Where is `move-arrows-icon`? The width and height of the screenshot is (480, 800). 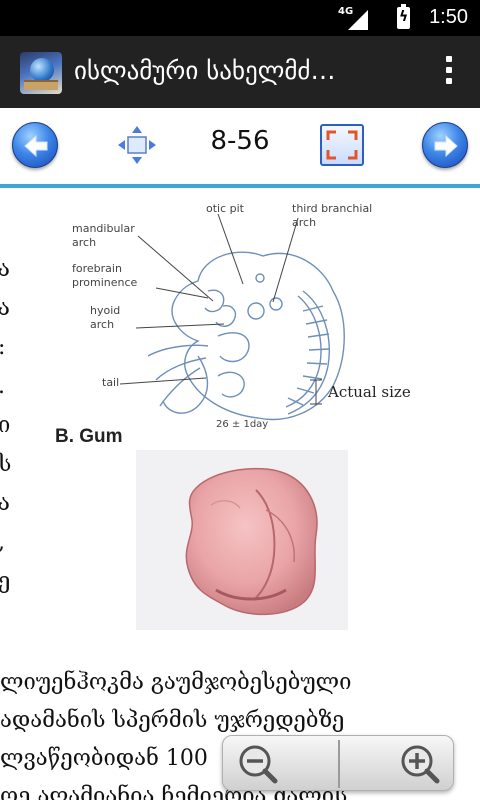
move-arrows-icon is located at coordinates (137, 145).